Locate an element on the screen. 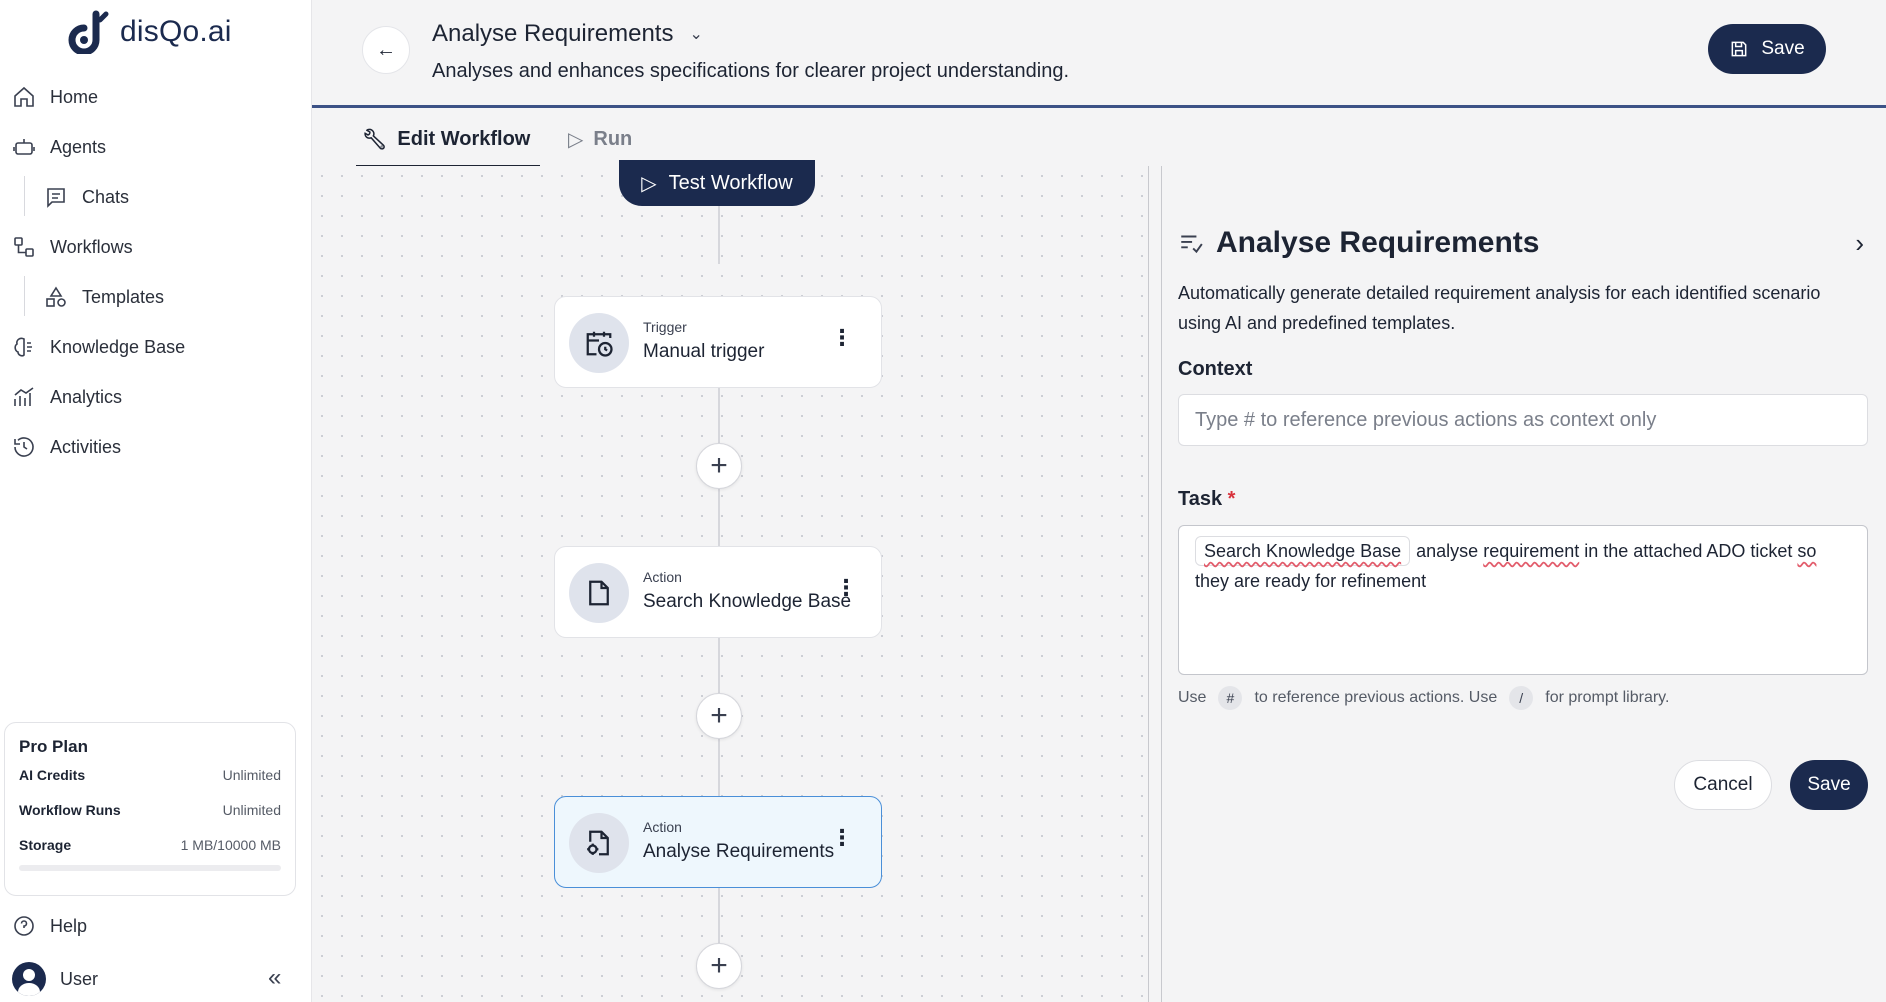 The image size is (1886, 1002). collapse-sidebar-icon: « is located at coordinates (274, 978).